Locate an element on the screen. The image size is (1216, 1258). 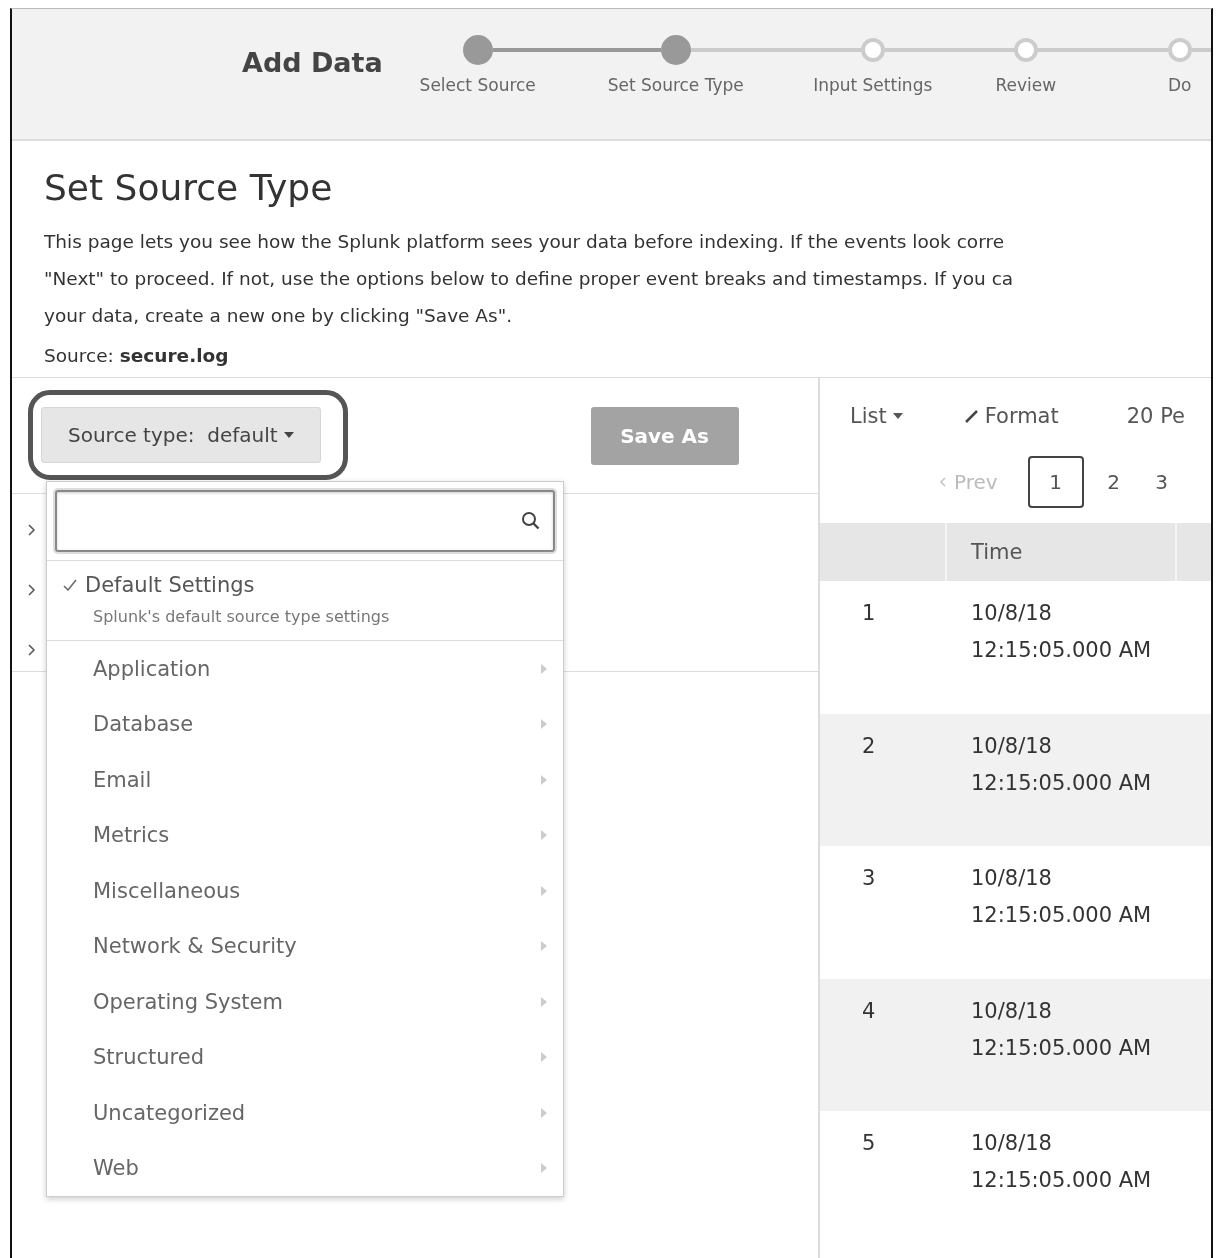
category-label: Uncategorized is located at coordinates (169, 1112).